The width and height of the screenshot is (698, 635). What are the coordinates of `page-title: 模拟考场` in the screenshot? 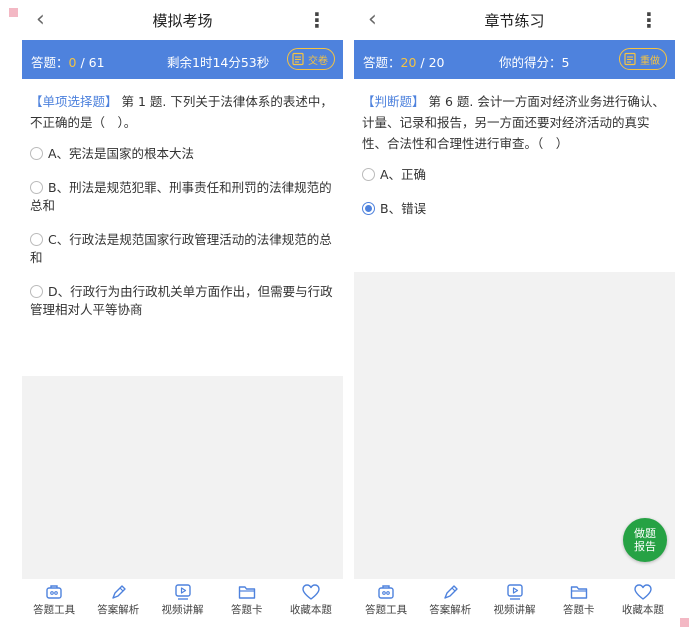 It's located at (182, 21).